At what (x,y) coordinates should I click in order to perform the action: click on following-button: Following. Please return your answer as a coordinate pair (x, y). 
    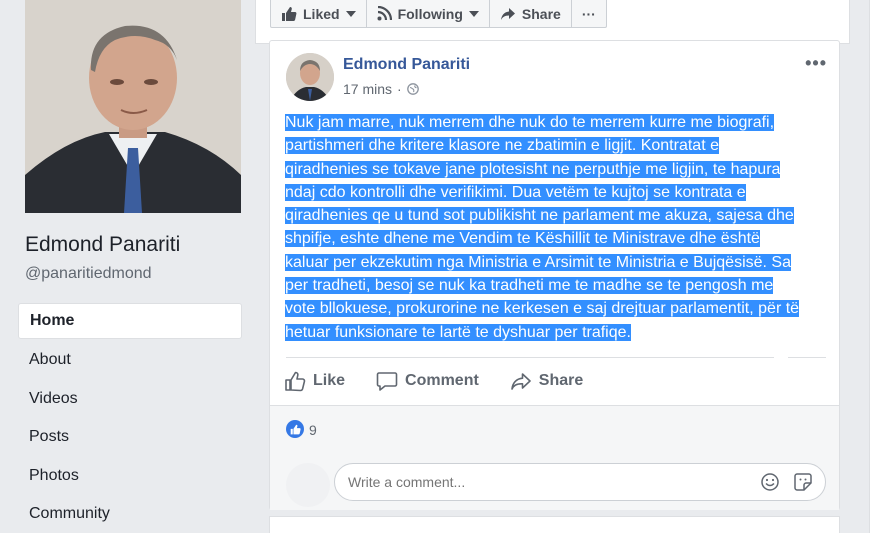
    Looking at the image, I should click on (428, 13).